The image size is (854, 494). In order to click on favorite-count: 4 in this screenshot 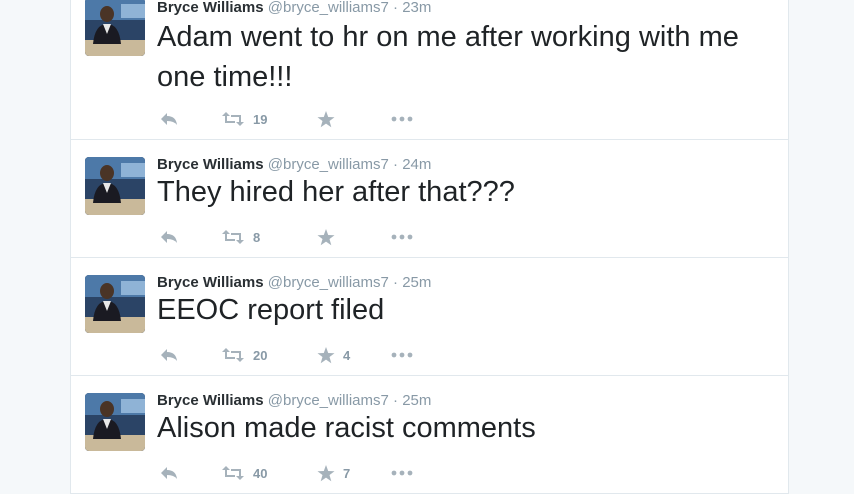, I will do `click(347, 355)`.